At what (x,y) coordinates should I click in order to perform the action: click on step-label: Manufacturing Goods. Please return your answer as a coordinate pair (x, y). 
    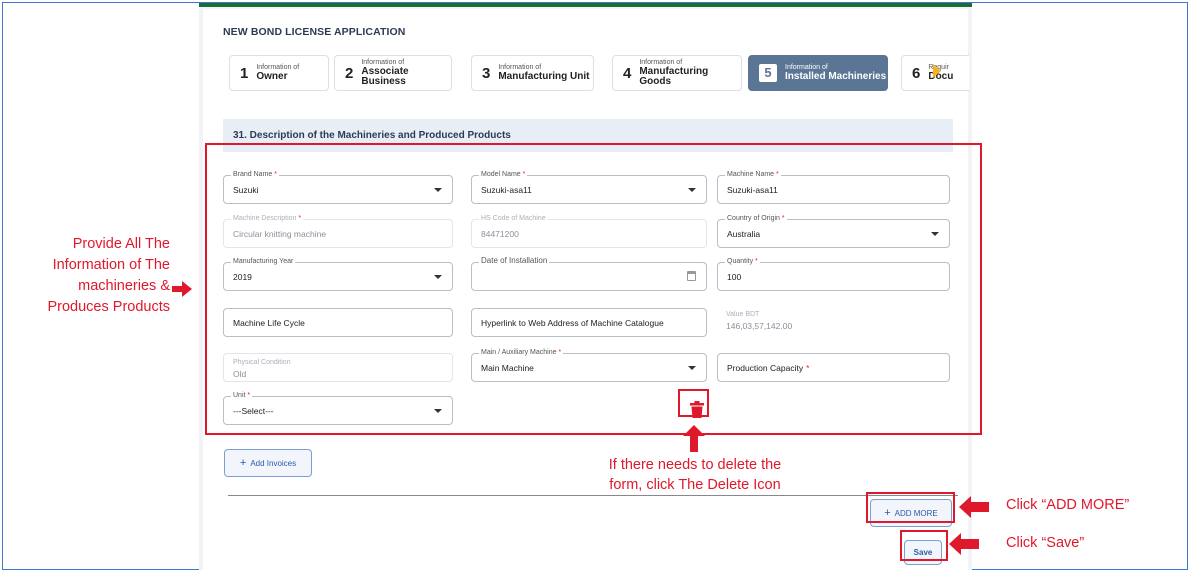
    Looking at the image, I should click on (674, 76).